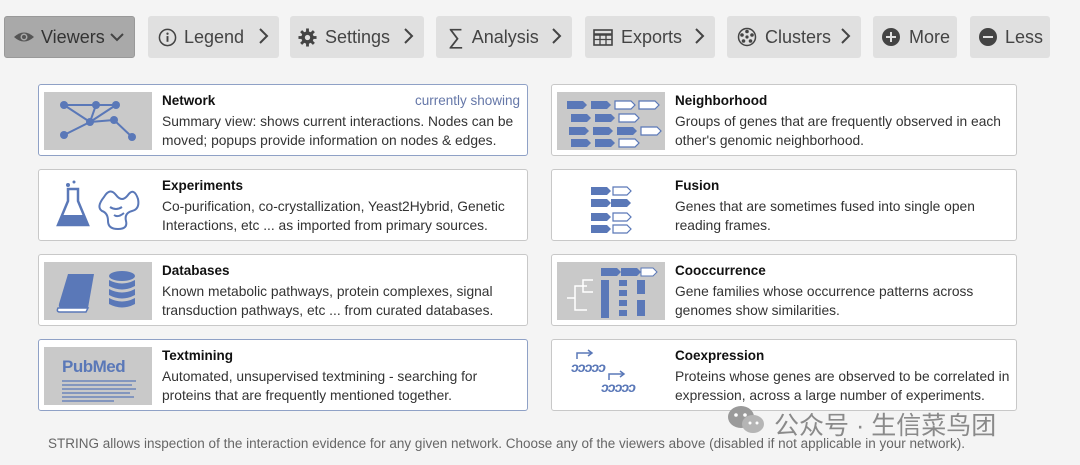 This screenshot has width=1080, height=465. Describe the element at coordinates (614, 124) in the screenshot. I see `gene-arrows-icon` at that location.